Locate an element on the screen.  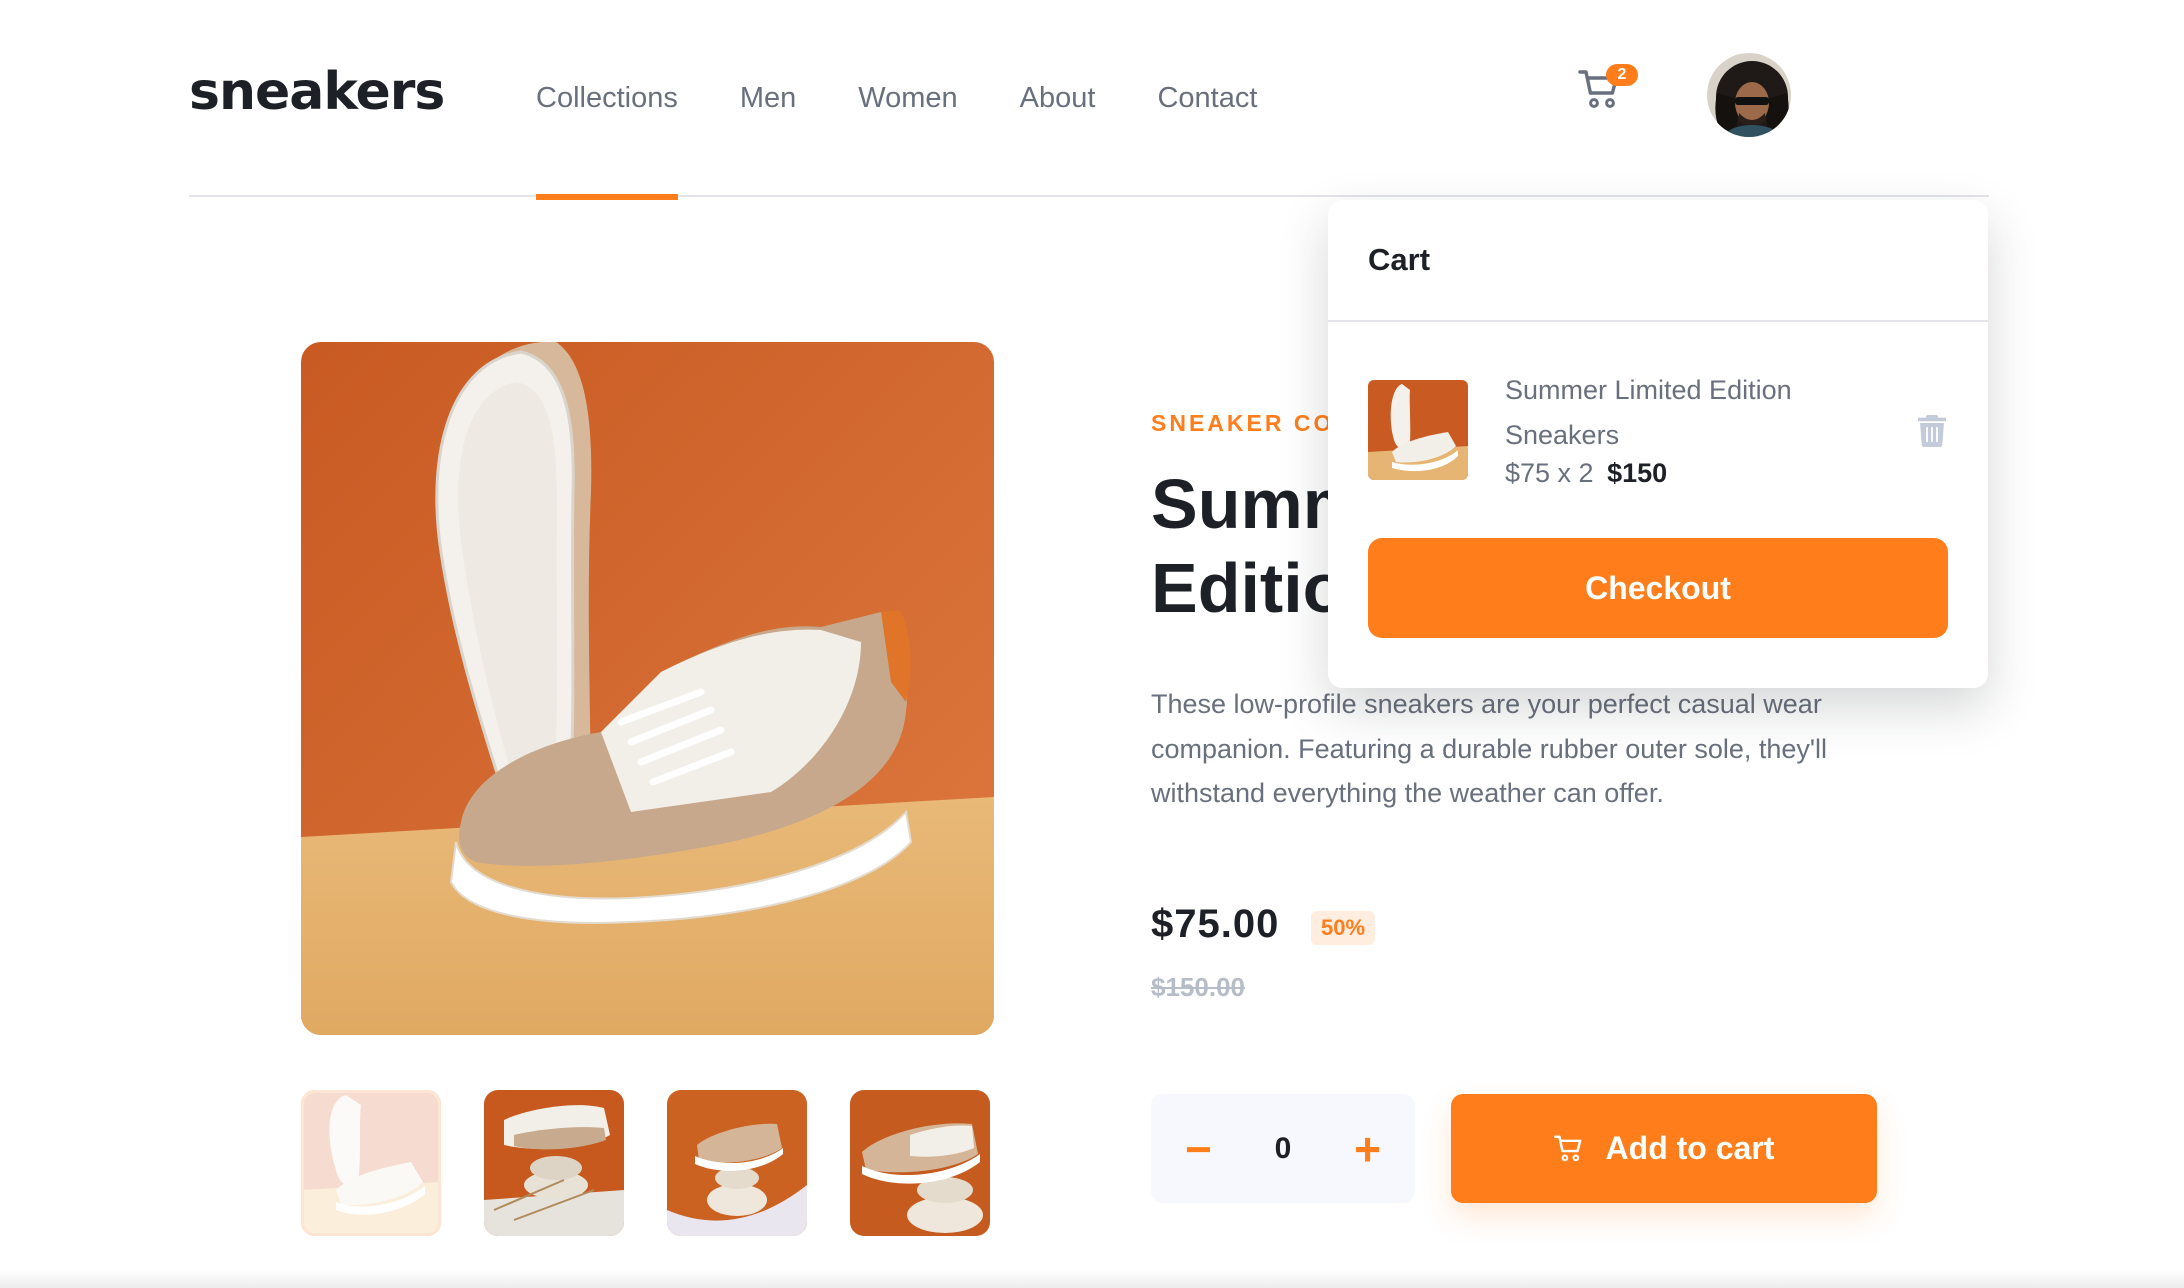
add-to-cart-label: Add to cart is located at coordinates (1690, 1148).